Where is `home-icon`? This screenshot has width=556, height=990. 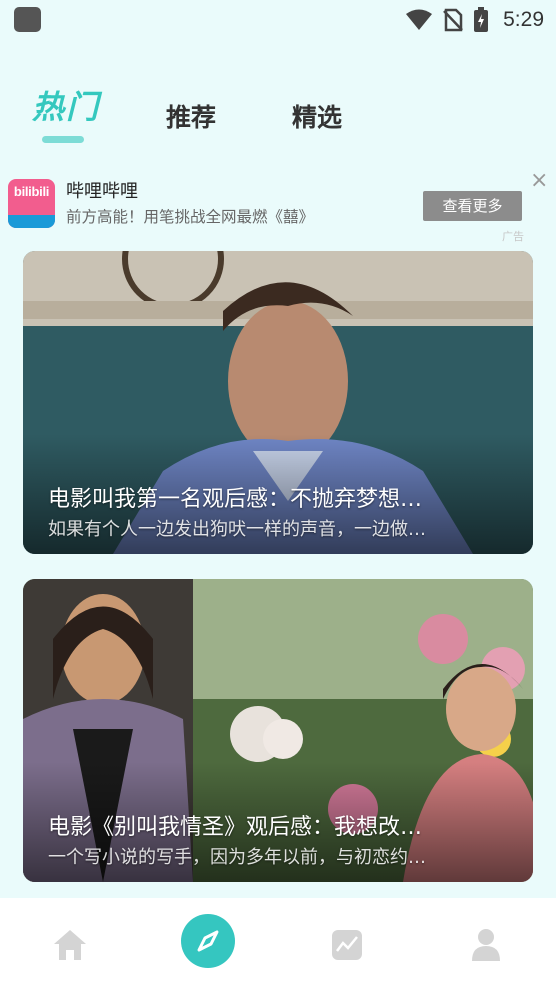 home-icon is located at coordinates (70, 945).